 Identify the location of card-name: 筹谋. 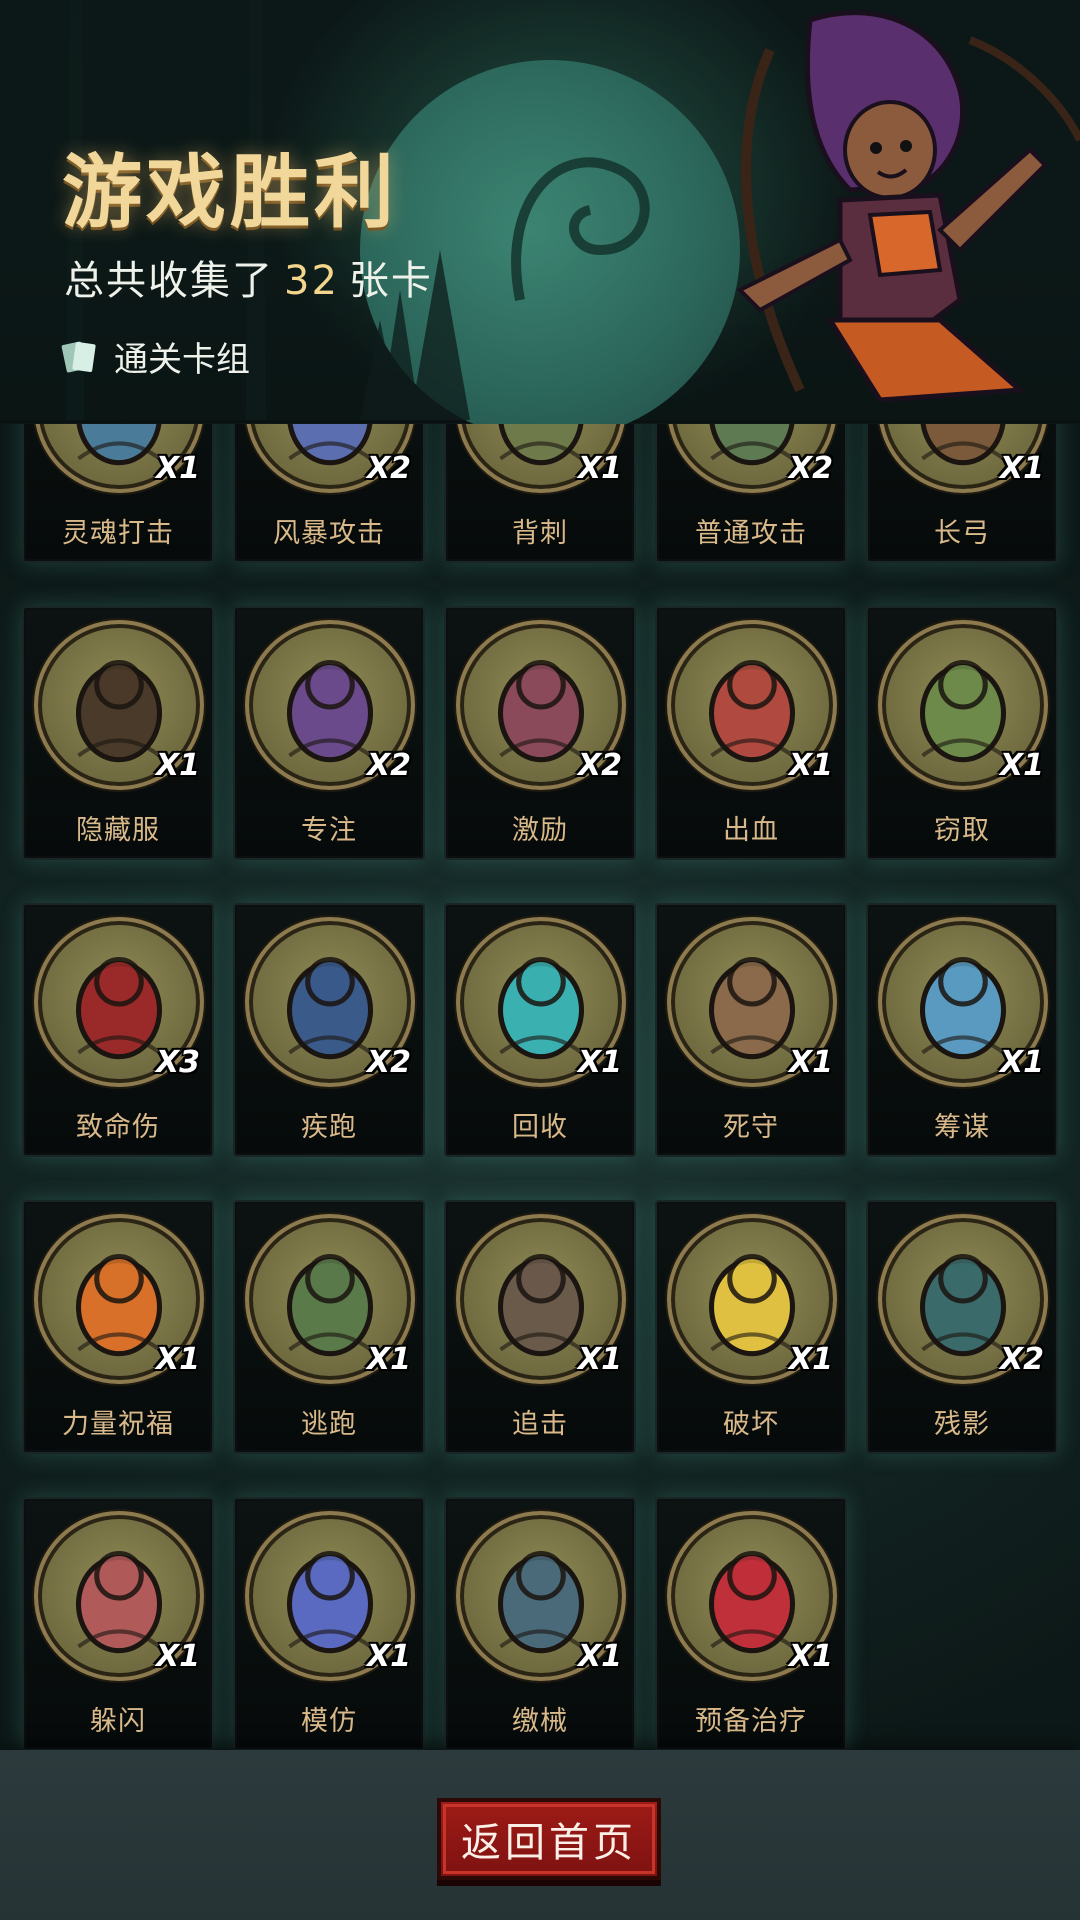
(962, 1127).